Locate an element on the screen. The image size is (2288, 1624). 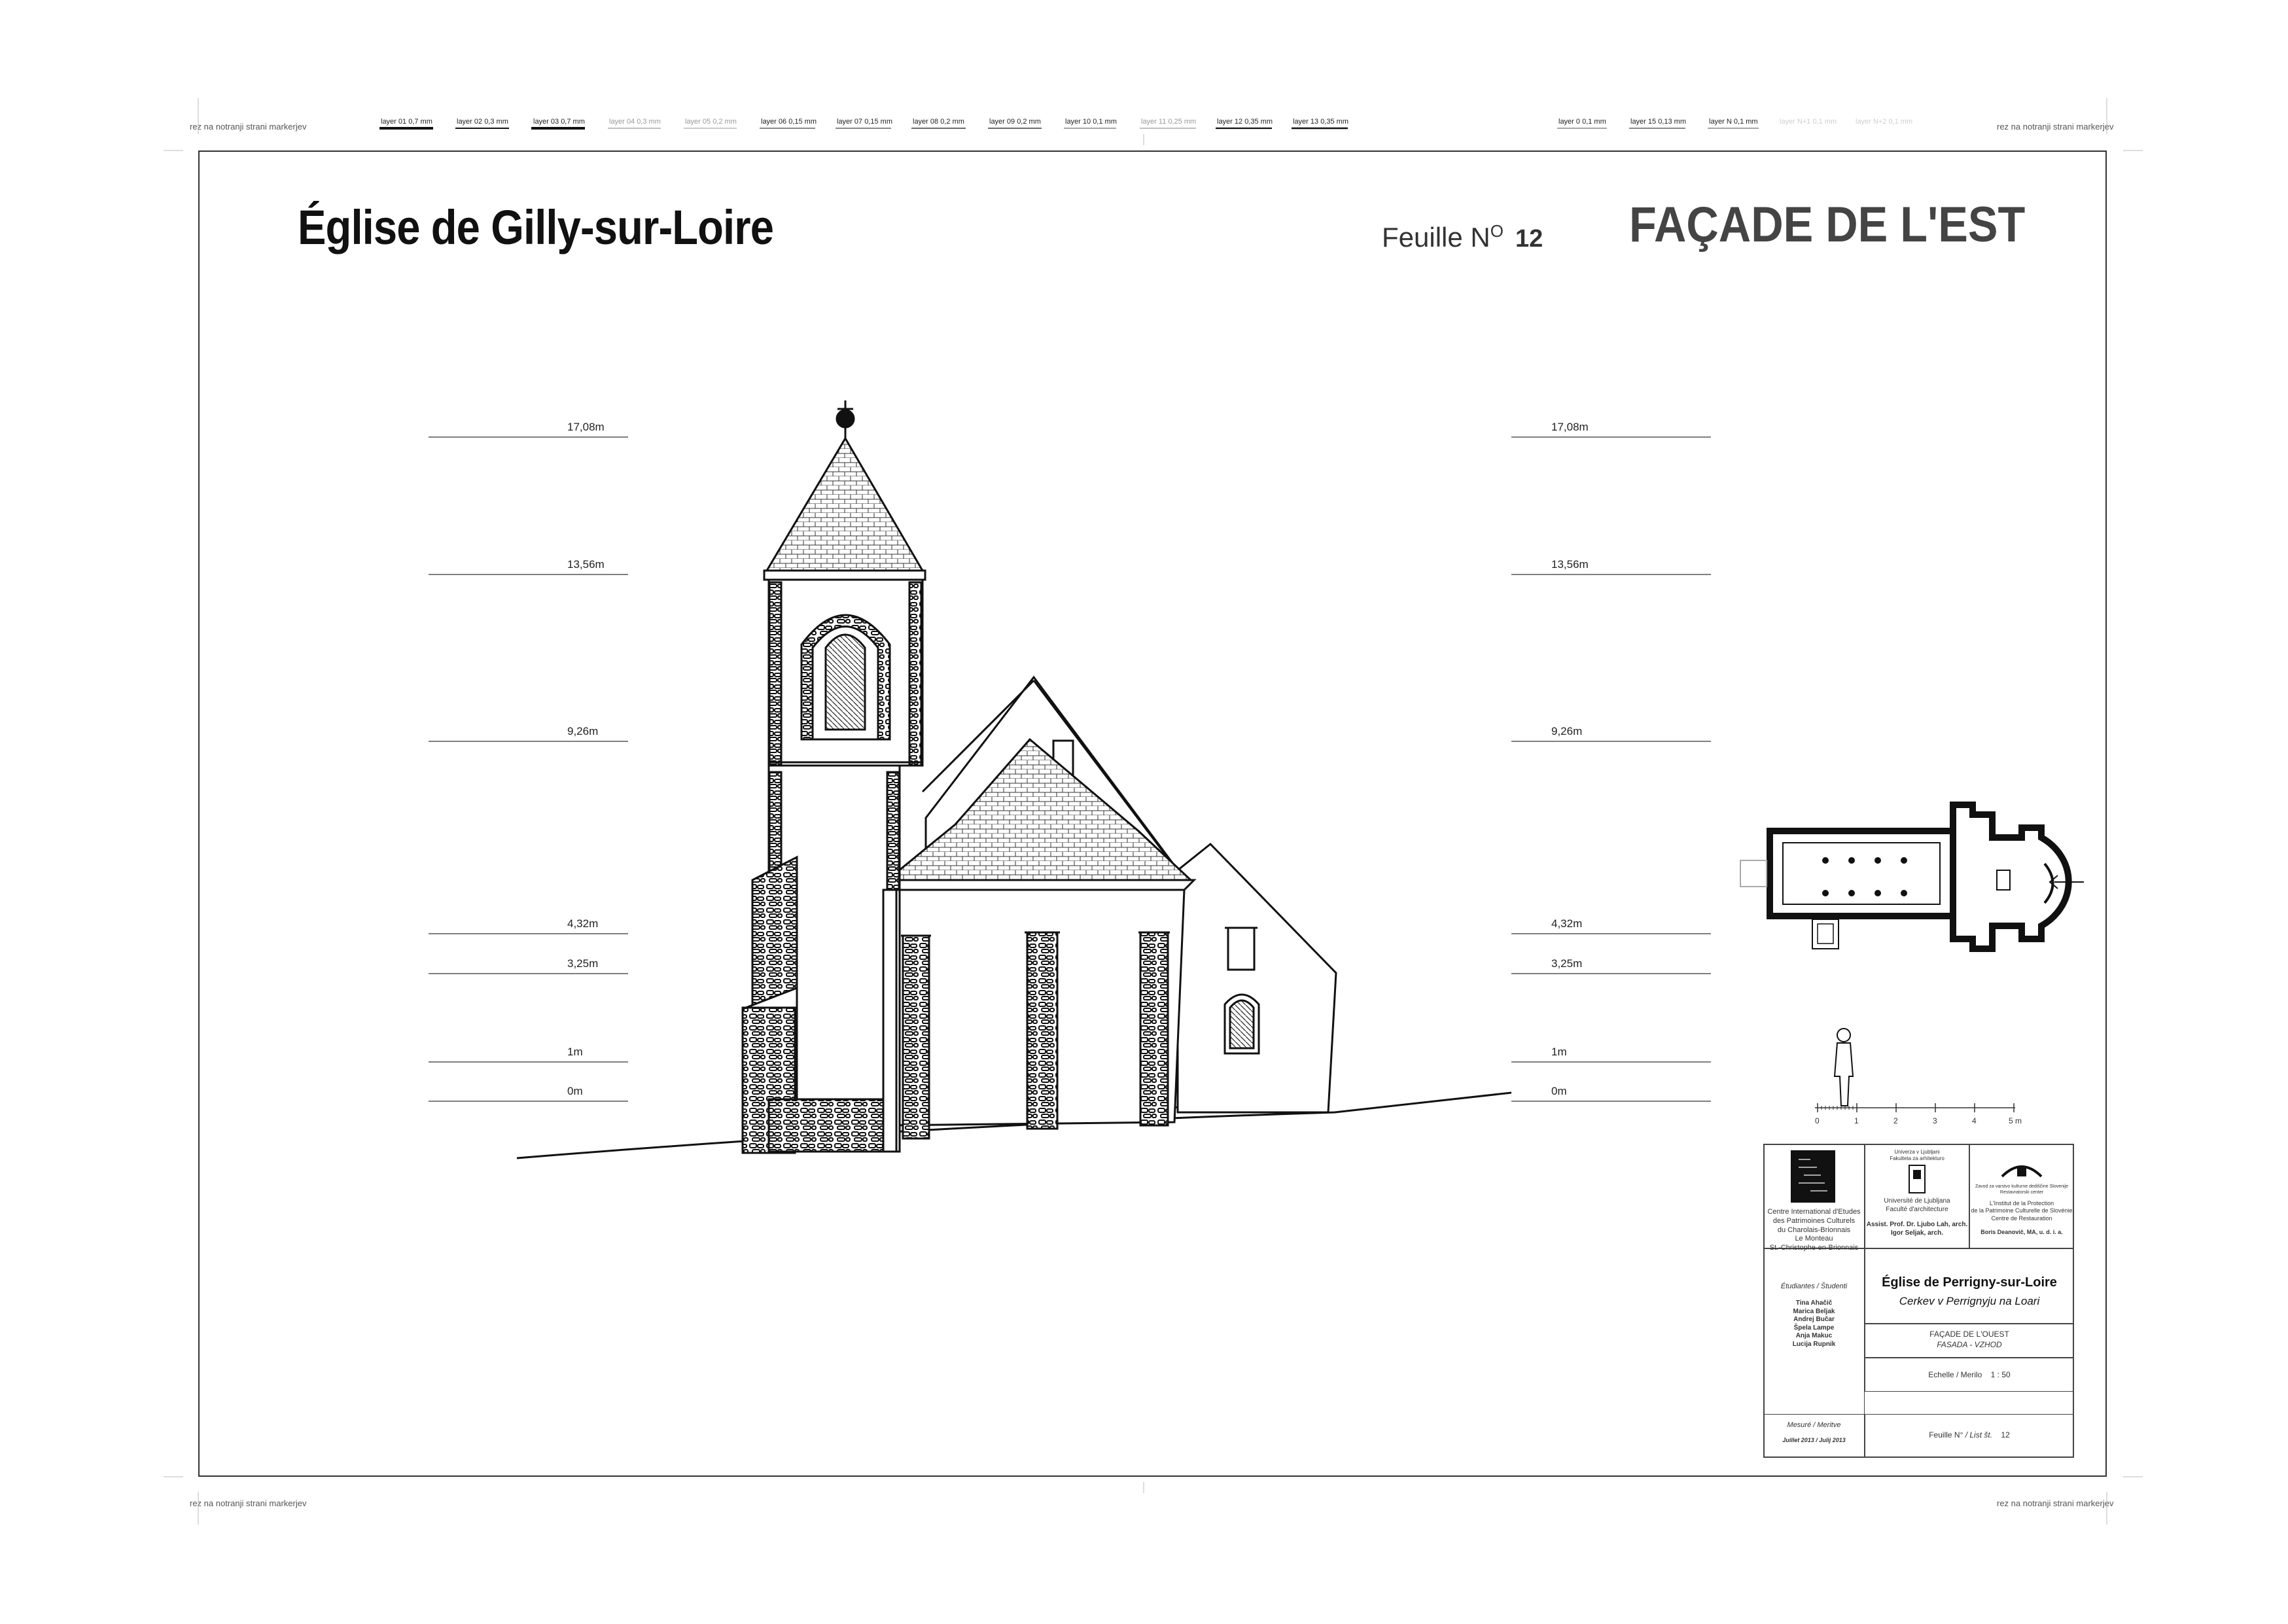
drawing-name-sl: FASADA - VZHOD is located at coordinates (1969, 1344).